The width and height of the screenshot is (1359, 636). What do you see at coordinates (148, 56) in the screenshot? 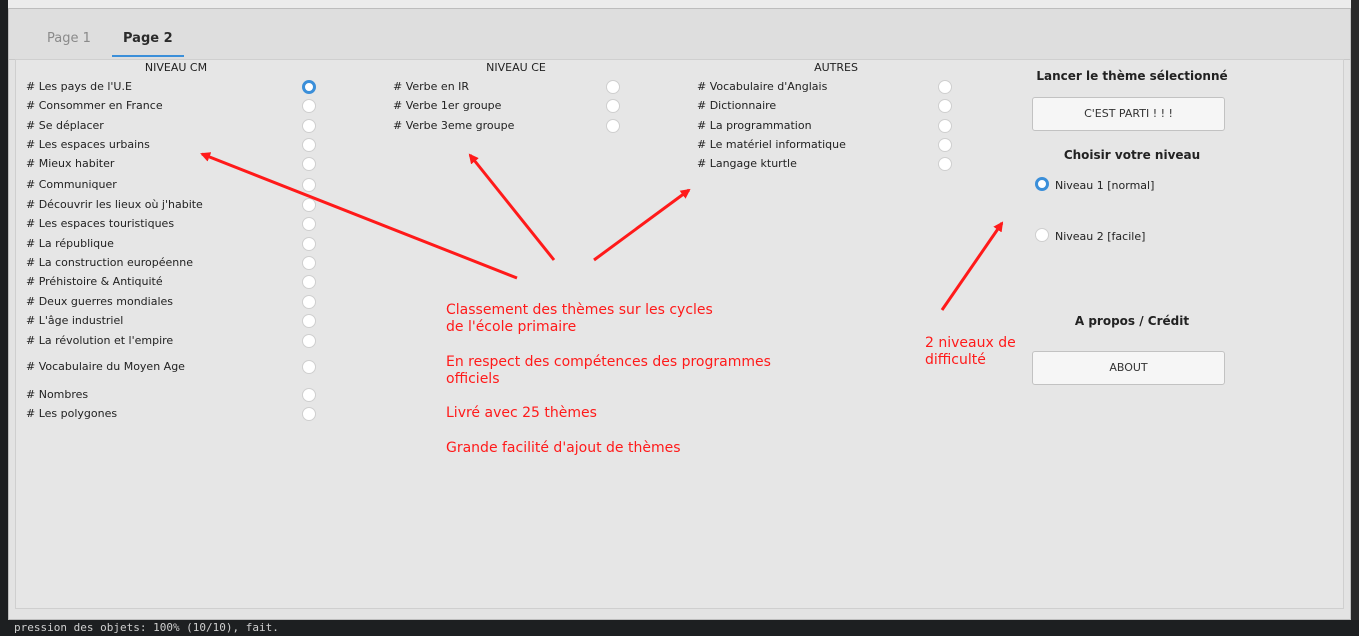
I see `active-tab-indicator` at bounding box center [148, 56].